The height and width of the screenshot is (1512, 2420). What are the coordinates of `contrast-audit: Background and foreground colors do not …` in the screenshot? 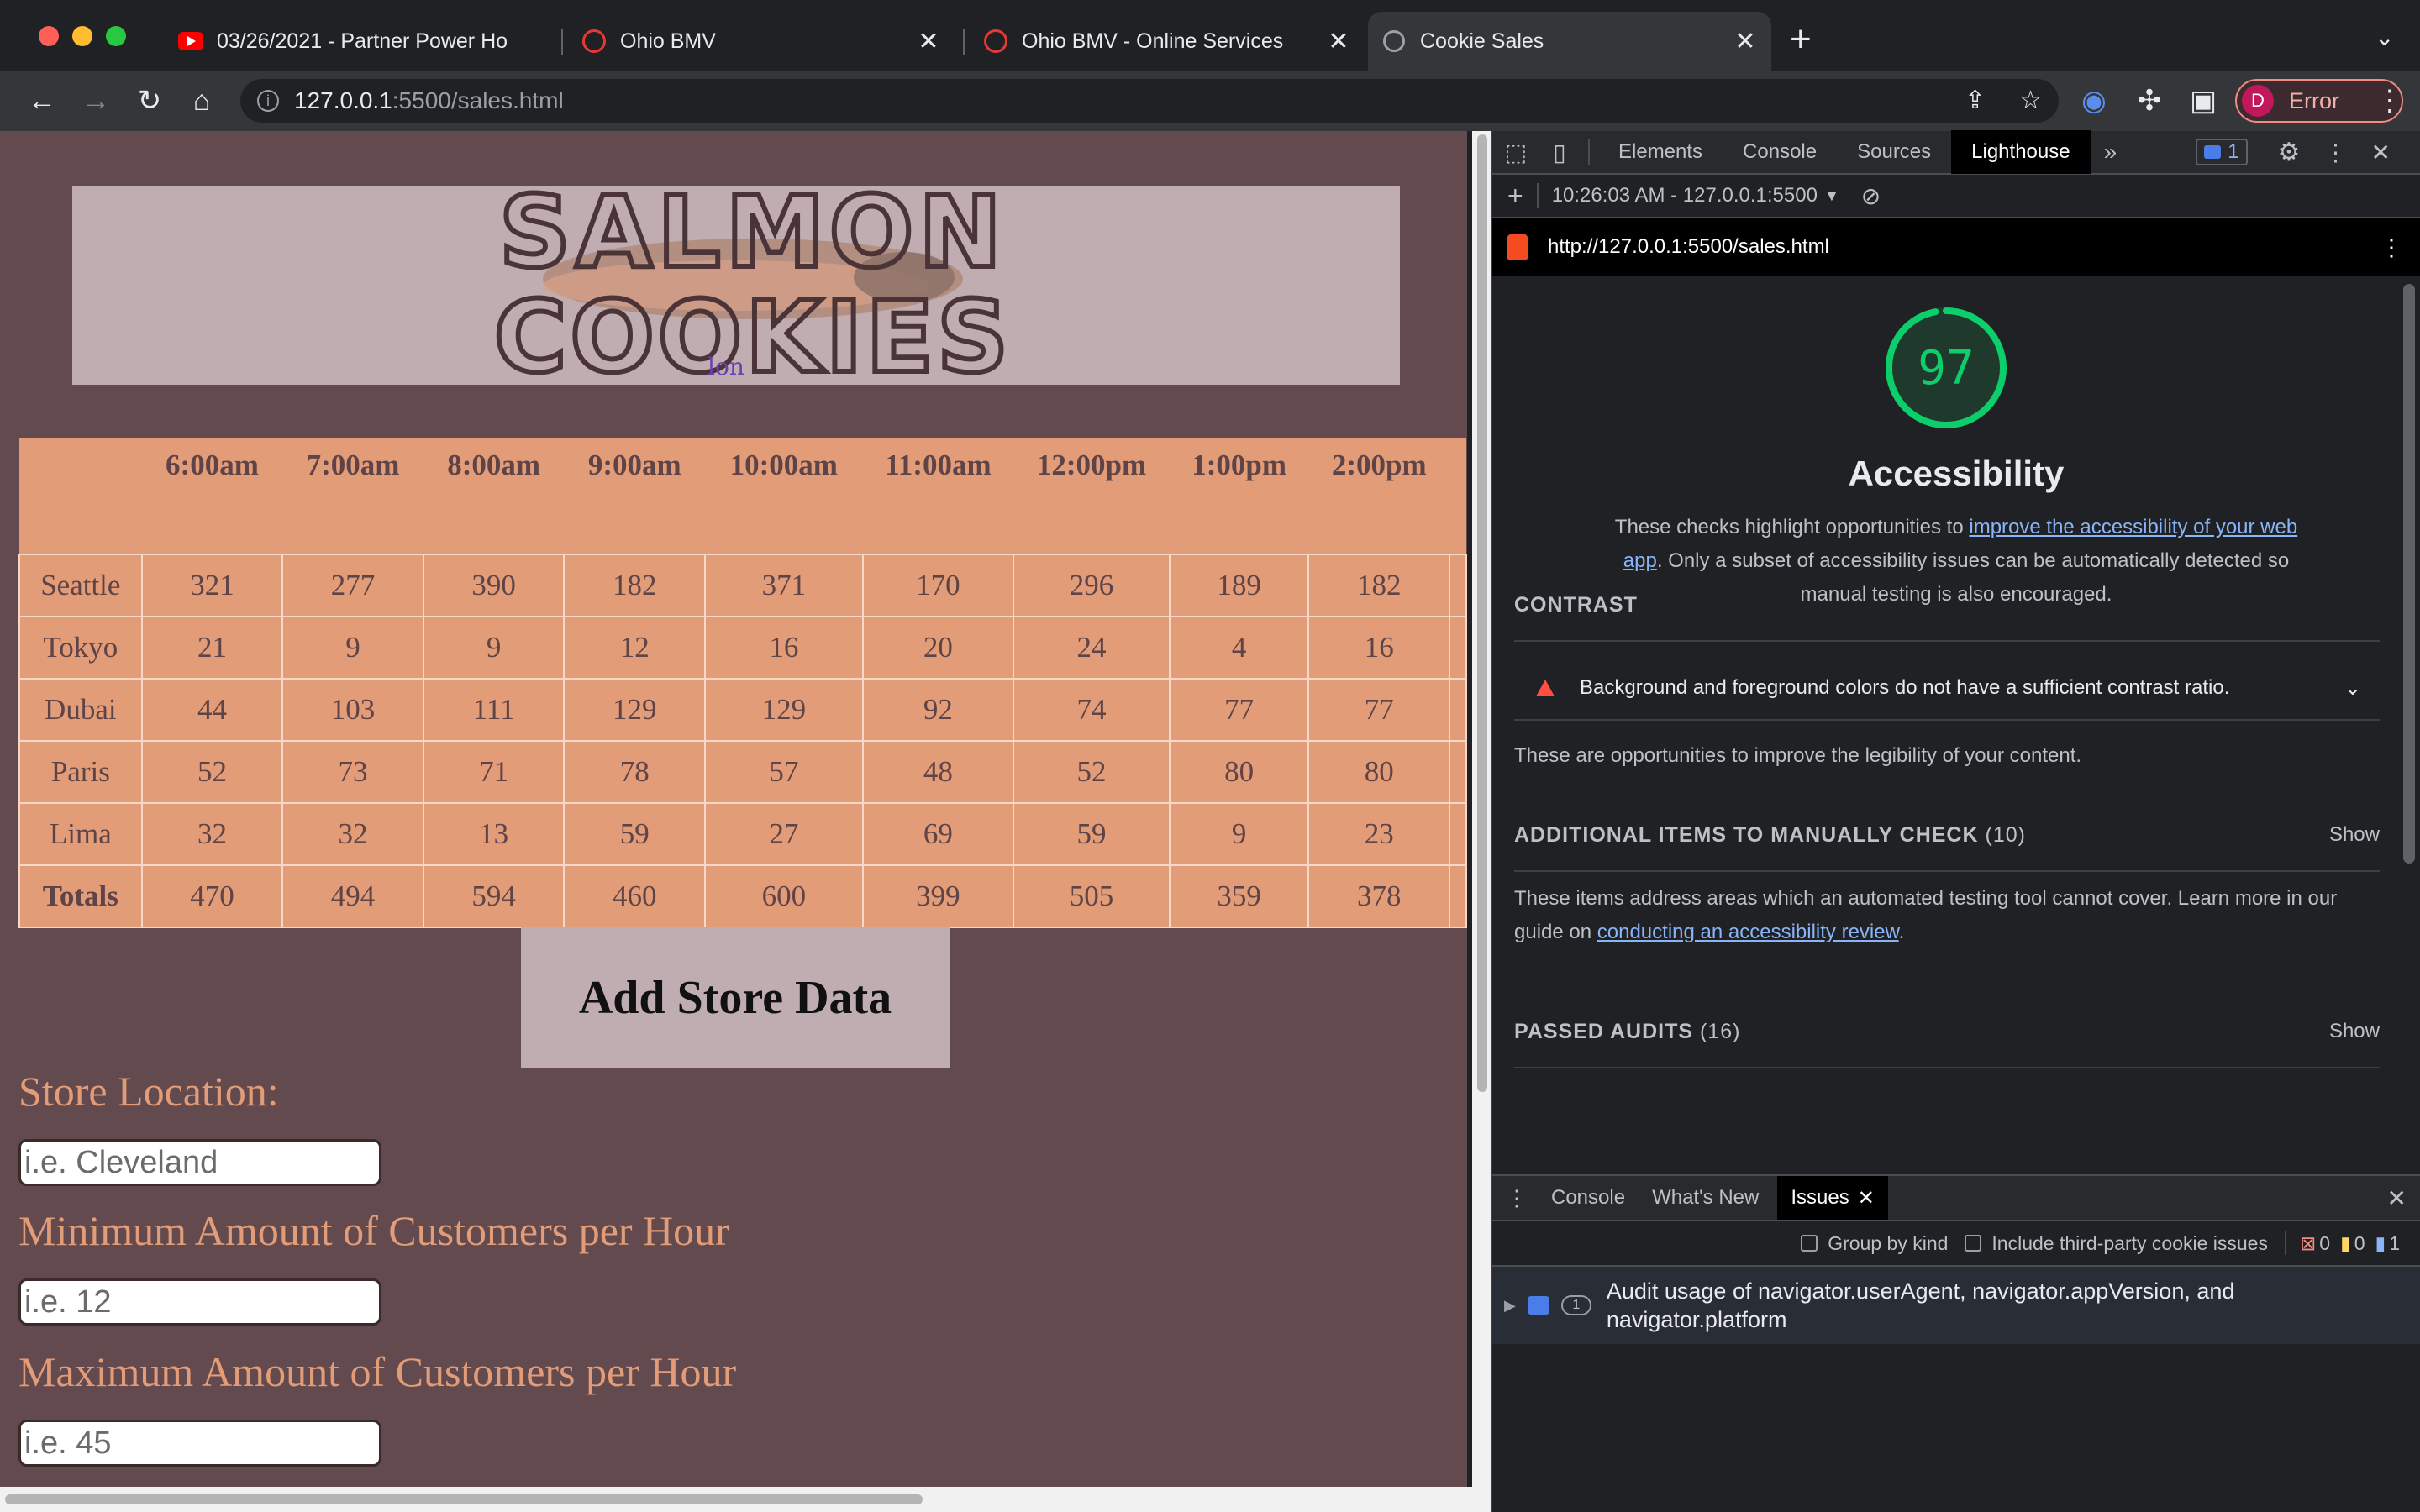 It's located at (1947, 688).